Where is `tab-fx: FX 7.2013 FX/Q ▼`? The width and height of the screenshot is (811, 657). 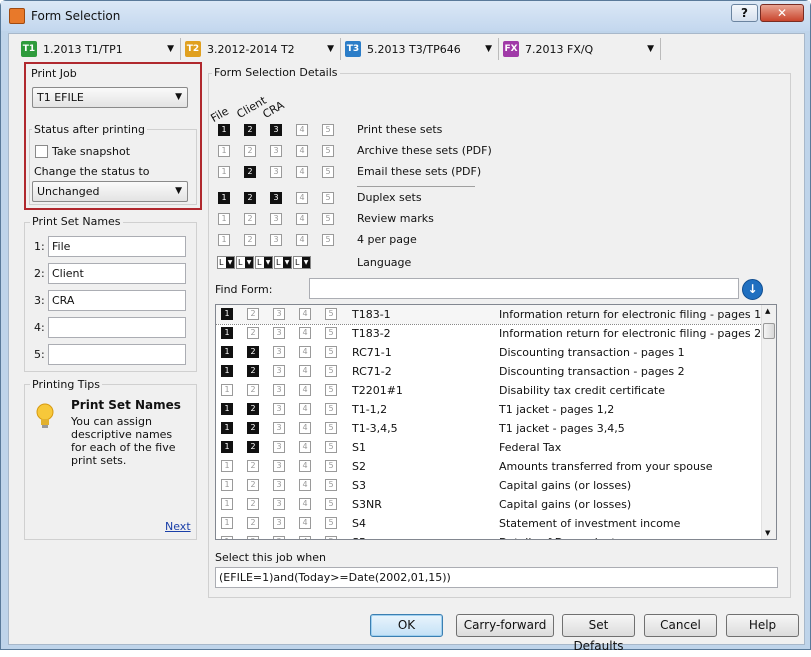
tab-fx: FX 7.2013 FX/Q ▼ is located at coordinates (580, 49).